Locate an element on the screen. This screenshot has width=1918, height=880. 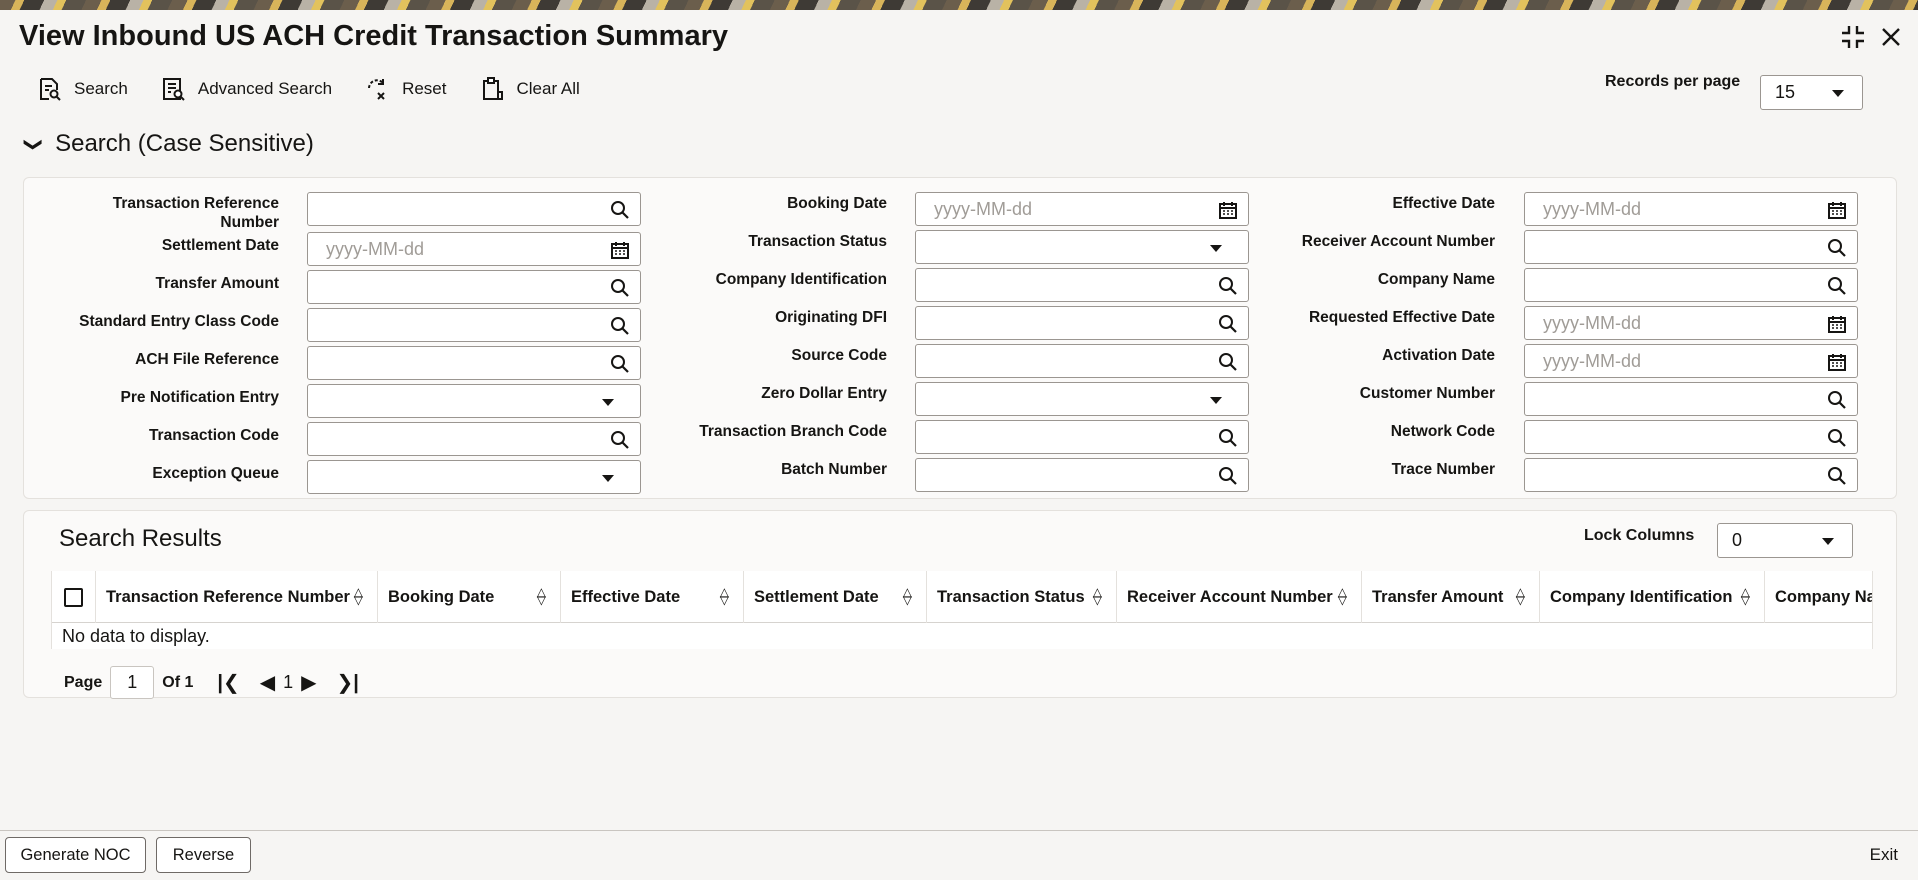
records-per-page-select: 15 is located at coordinates (1811, 92).